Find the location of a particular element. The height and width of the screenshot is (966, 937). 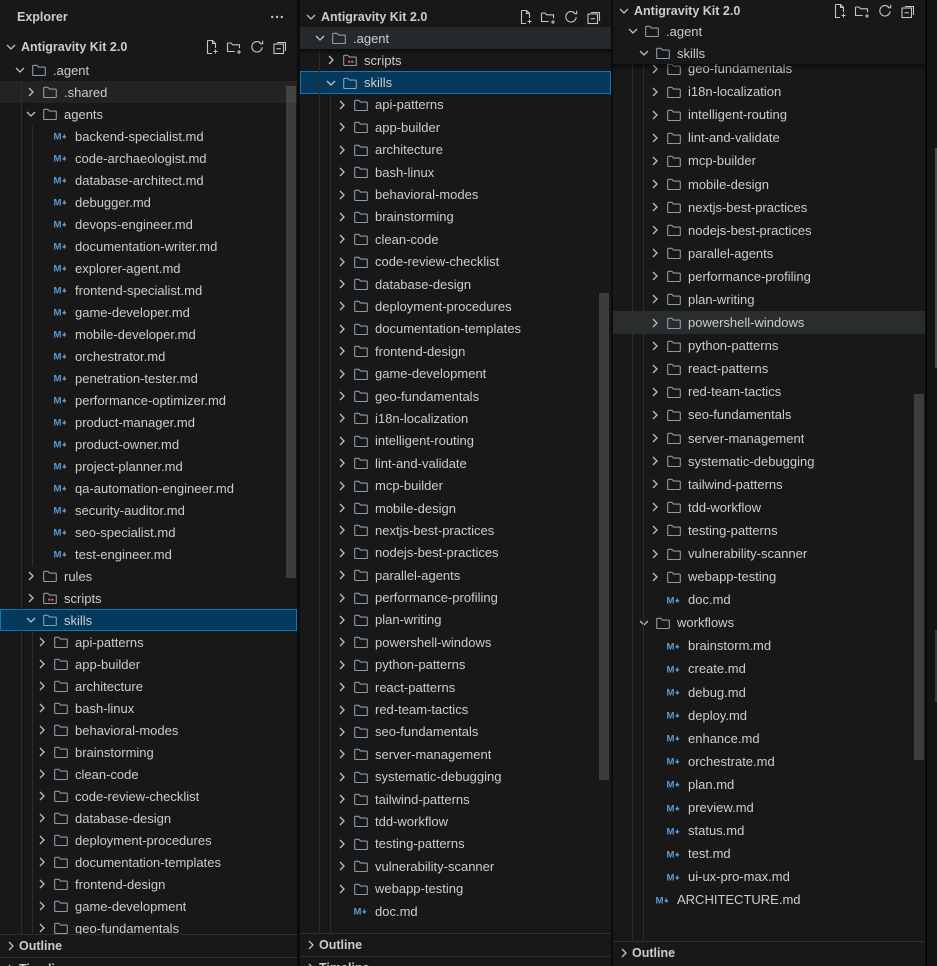

tree-item-server-management: server-management is located at coordinates (769, 438).